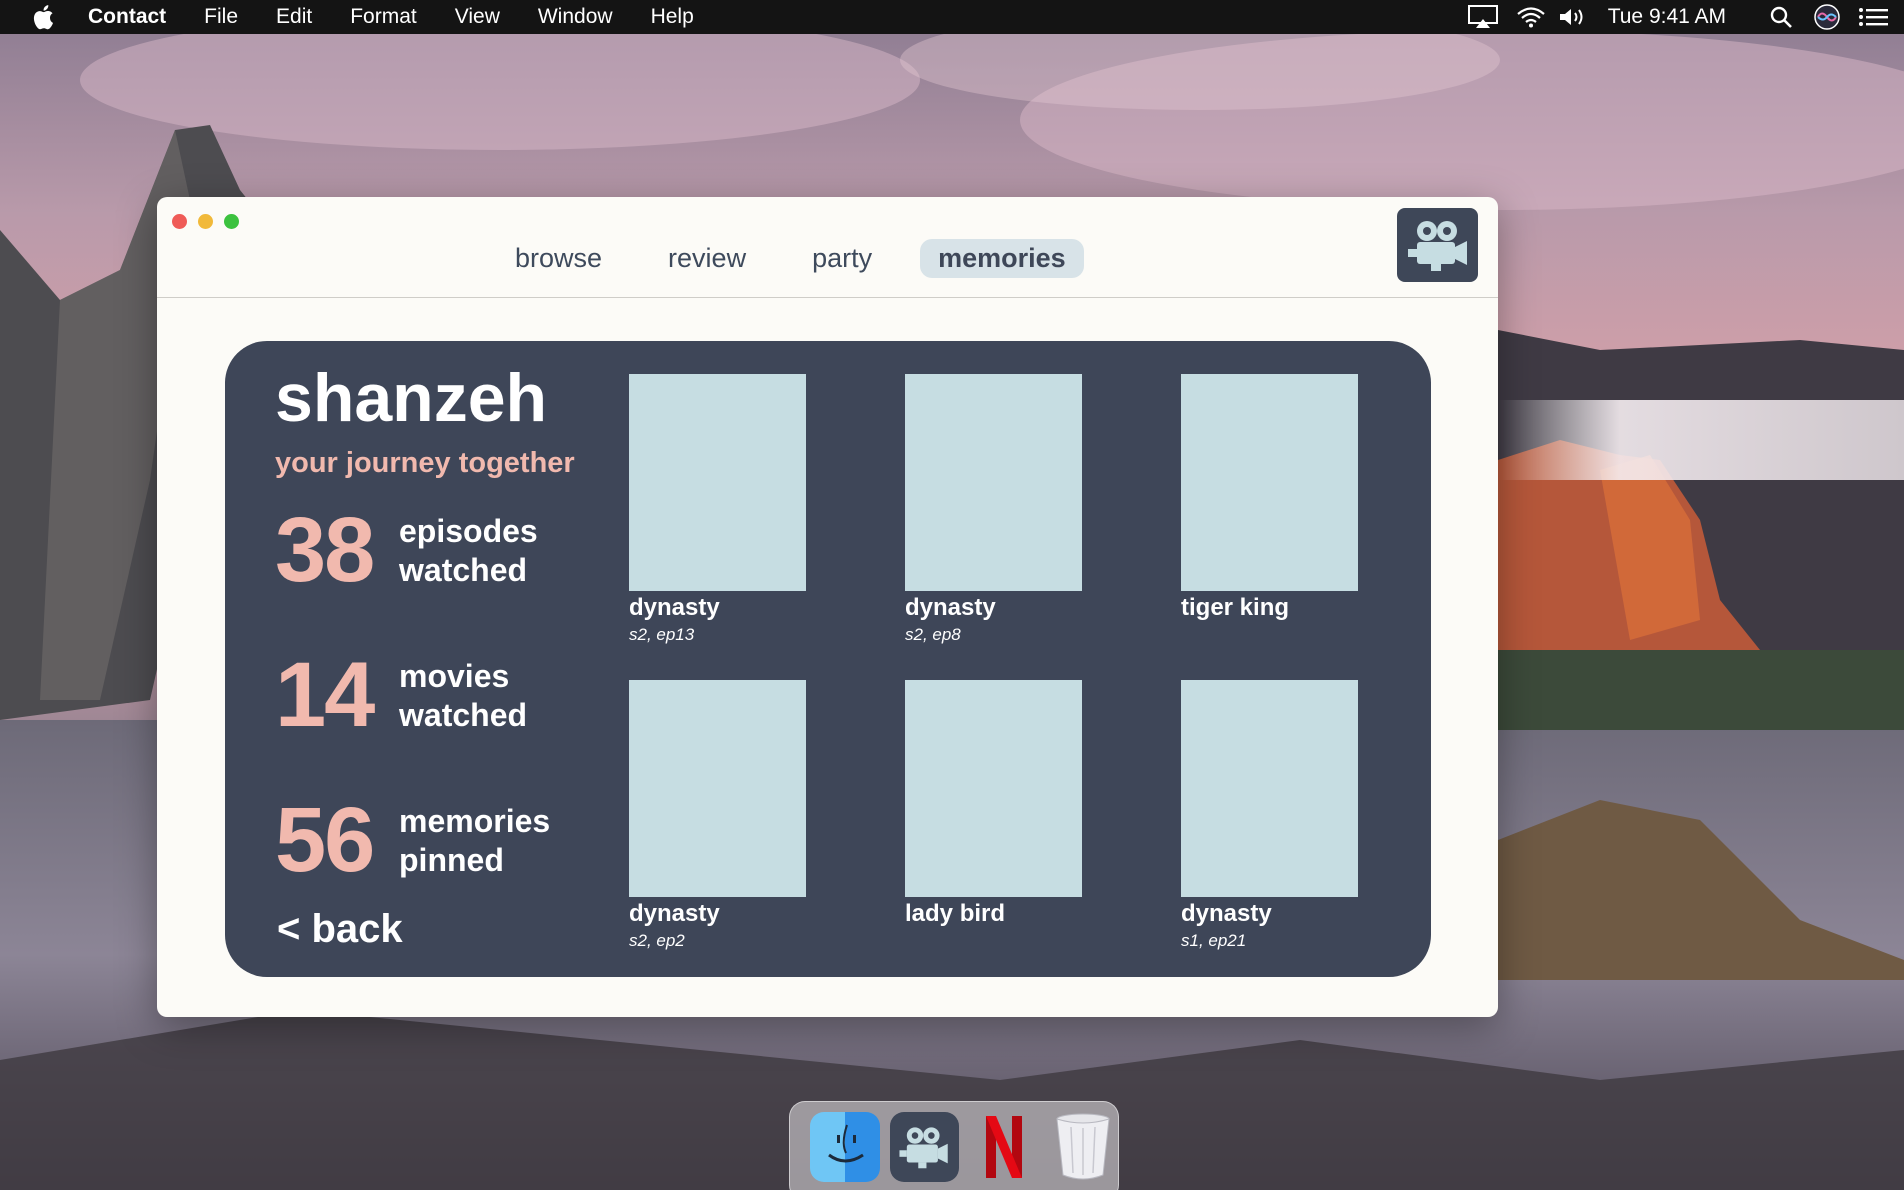 The width and height of the screenshot is (1904, 1190). Describe the element at coordinates (1873, 17) in the screenshot. I see `notification-center-icon` at that location.